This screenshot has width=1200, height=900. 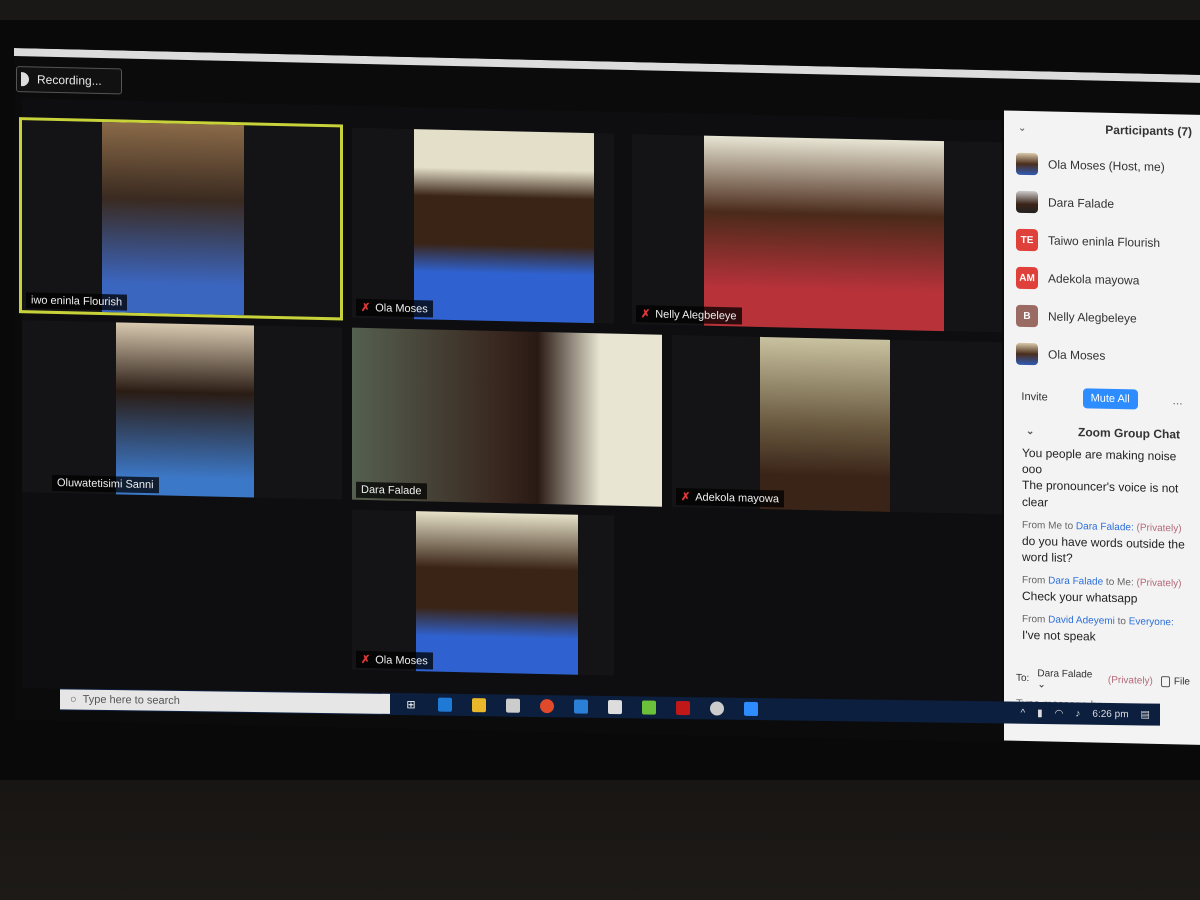 I want to click on participant-name: Nelly Alegbeleye, so click(x=696, y=315).